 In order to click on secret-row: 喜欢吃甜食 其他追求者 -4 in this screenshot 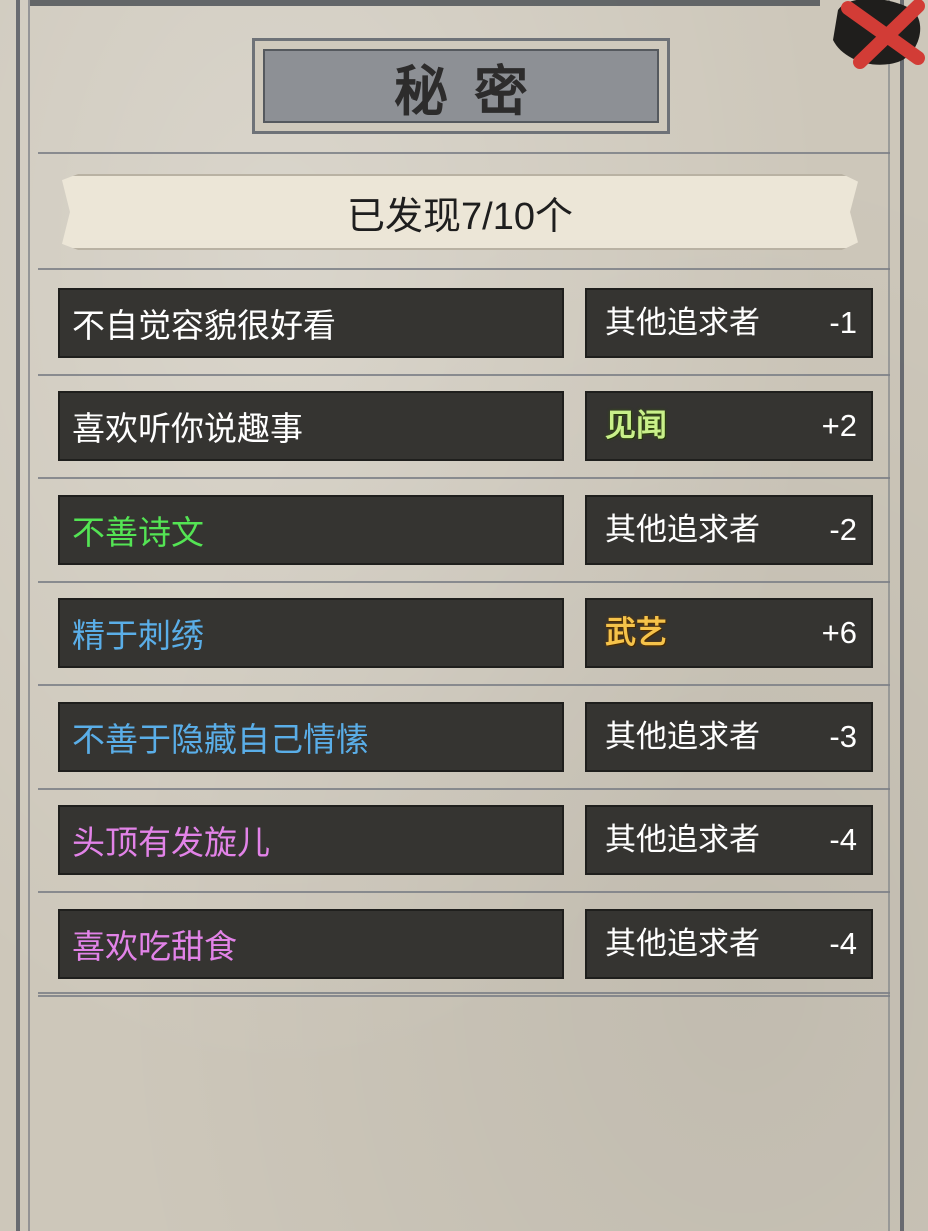, I will do `click(464, 945)`.